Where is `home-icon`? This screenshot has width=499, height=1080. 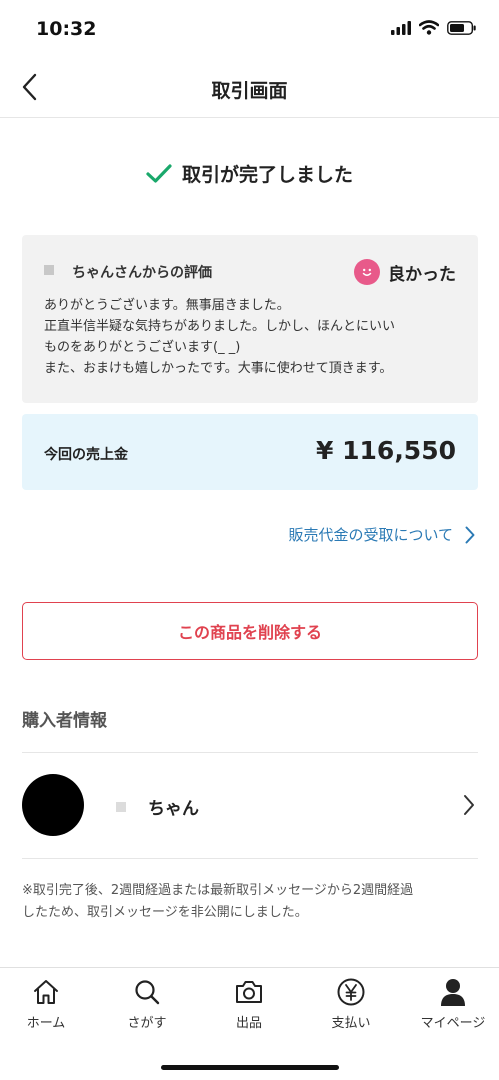
home-icon is located at coordinates (46, 992).